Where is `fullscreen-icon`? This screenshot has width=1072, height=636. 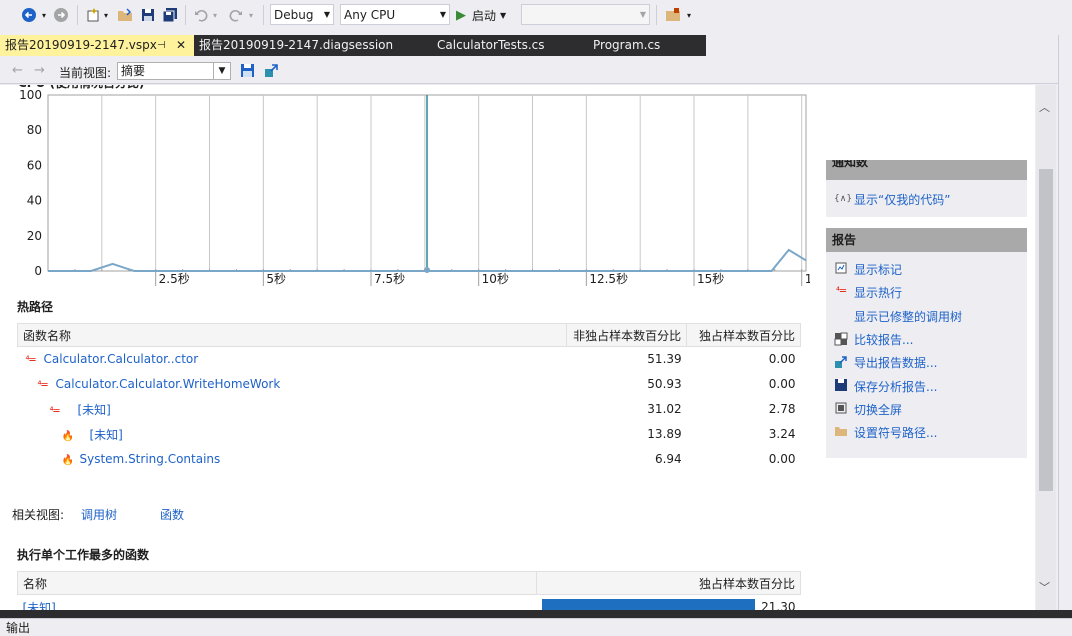 fullscreen-icon is located at coordinates (841, 409).